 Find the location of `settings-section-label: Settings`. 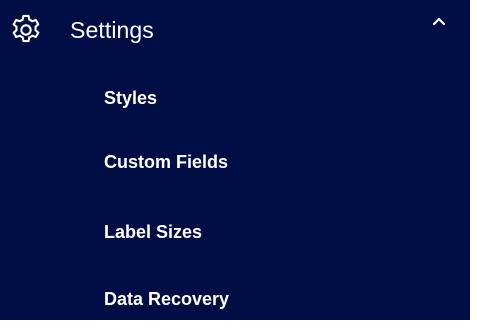

settings-section-label: Settings is located at coordinates (112, 30).